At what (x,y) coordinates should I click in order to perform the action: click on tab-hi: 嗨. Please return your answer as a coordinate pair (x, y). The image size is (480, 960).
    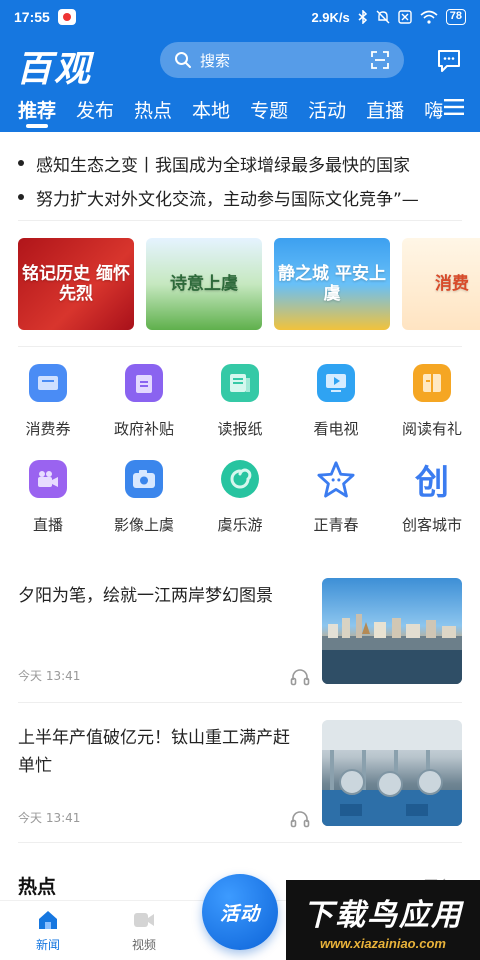
    Looking at the image, I should click on (433, 110).